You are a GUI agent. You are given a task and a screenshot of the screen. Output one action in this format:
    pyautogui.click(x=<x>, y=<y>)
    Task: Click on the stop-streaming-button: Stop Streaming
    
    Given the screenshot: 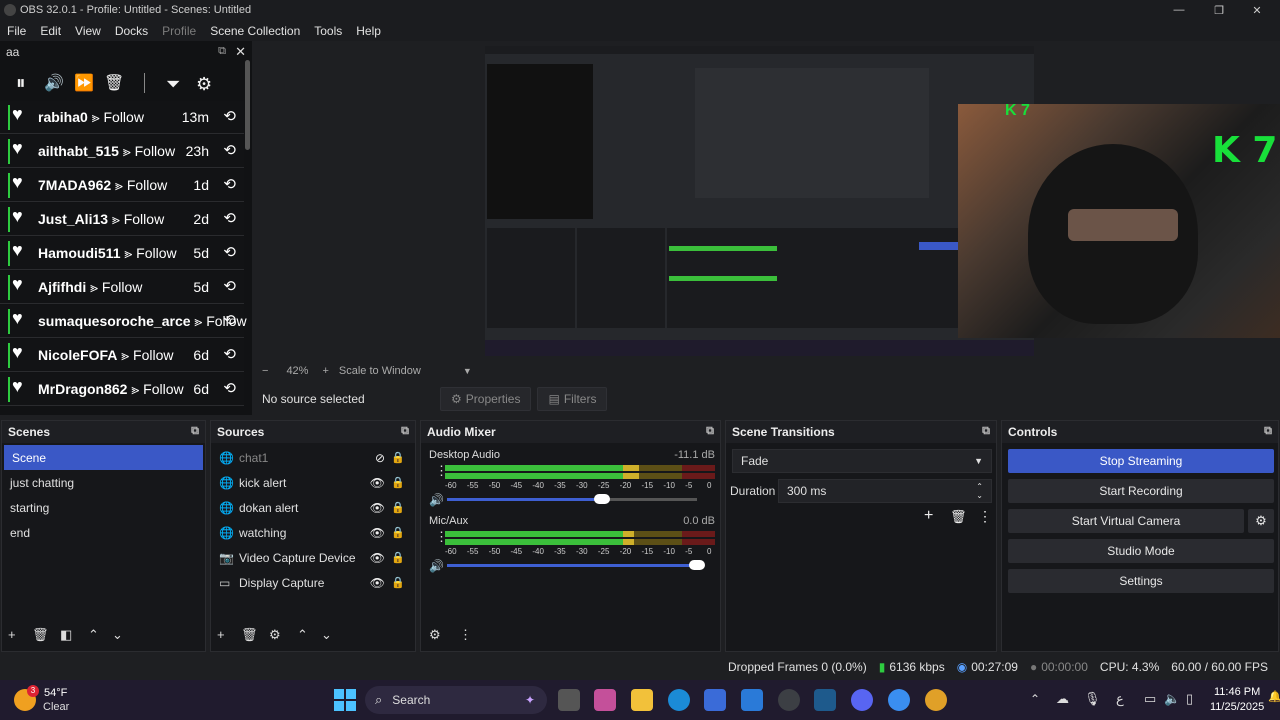 What is the action you would take?
    pyautogui.click(x=1141, y=461)
    